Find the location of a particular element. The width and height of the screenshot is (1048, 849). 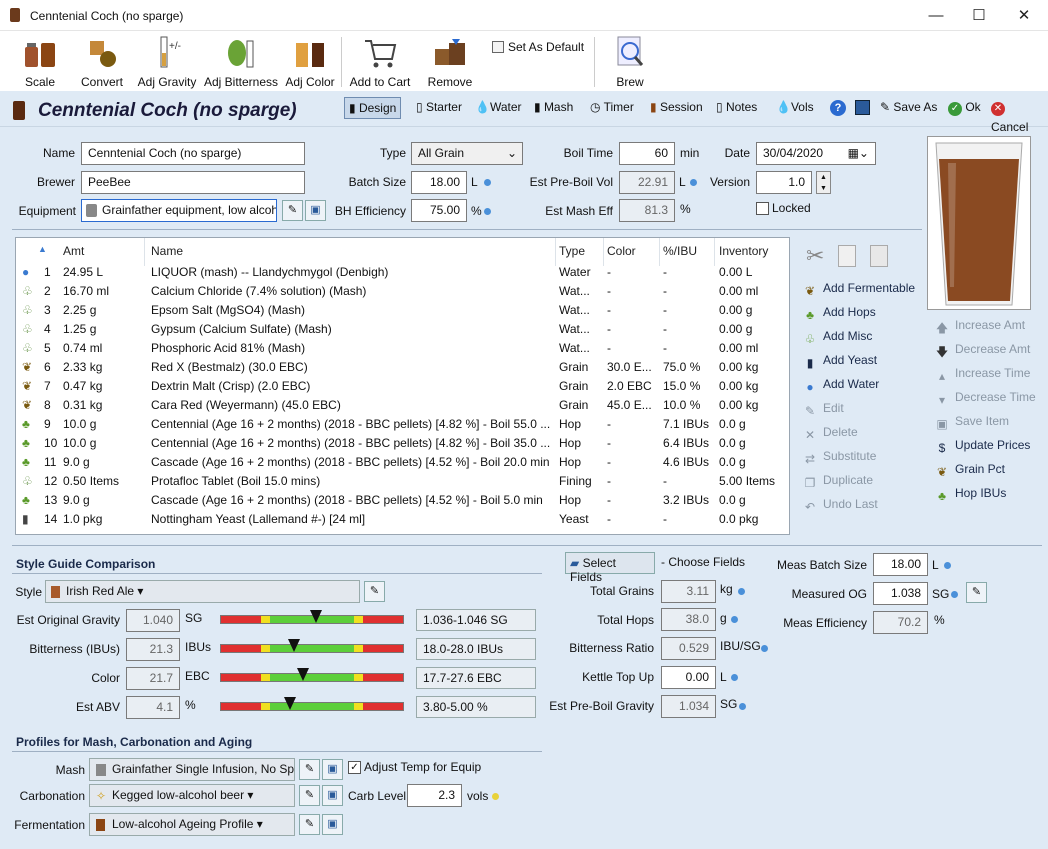

window-title: Cenntenial Coch (no sparge) is located at coordinates (107, 16).